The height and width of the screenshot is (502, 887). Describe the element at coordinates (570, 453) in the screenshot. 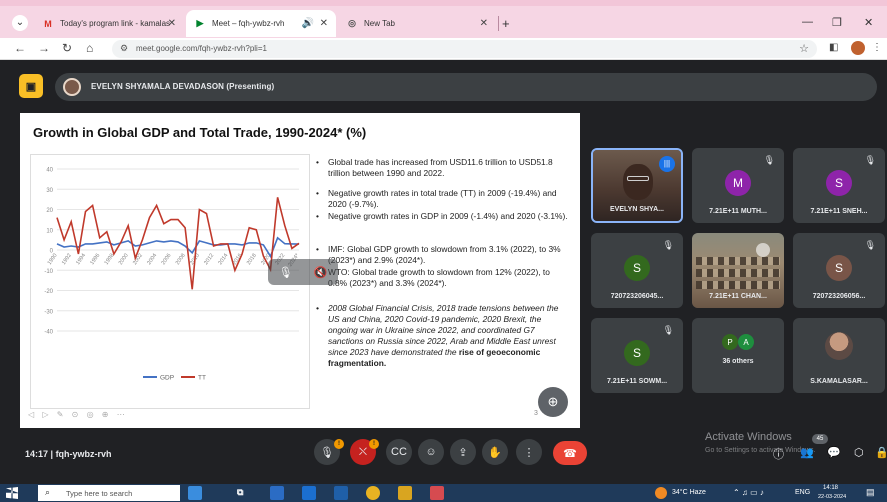

I see `leave-call-button: ☎` at that location.